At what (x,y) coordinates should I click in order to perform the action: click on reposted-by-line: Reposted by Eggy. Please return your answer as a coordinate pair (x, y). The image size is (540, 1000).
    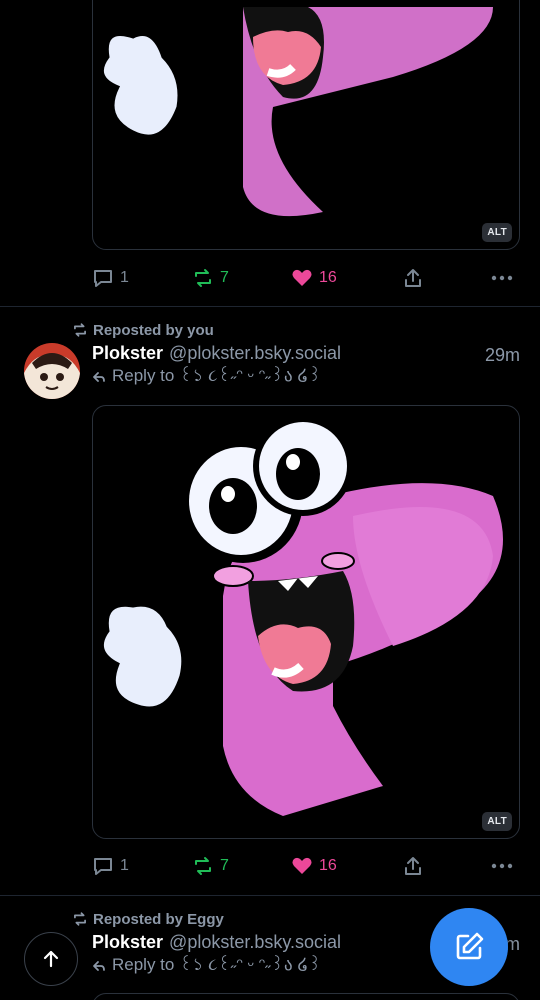
    Looking at the image, I should click on (148, 919).